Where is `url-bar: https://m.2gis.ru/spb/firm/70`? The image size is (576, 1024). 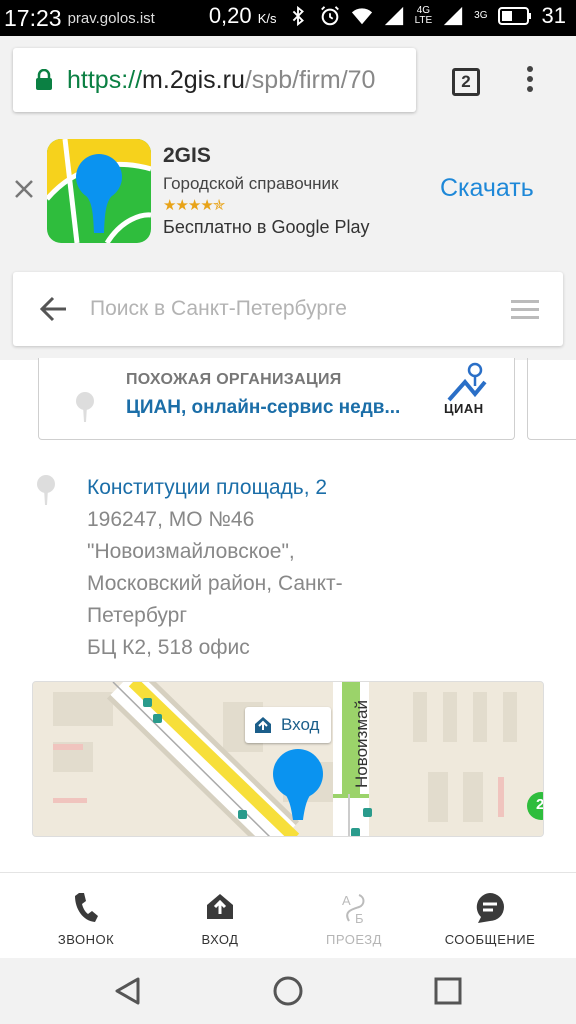
url-bar: https://m.2gis.ru/spb/firm/70 is located at coordinates (214, 80).